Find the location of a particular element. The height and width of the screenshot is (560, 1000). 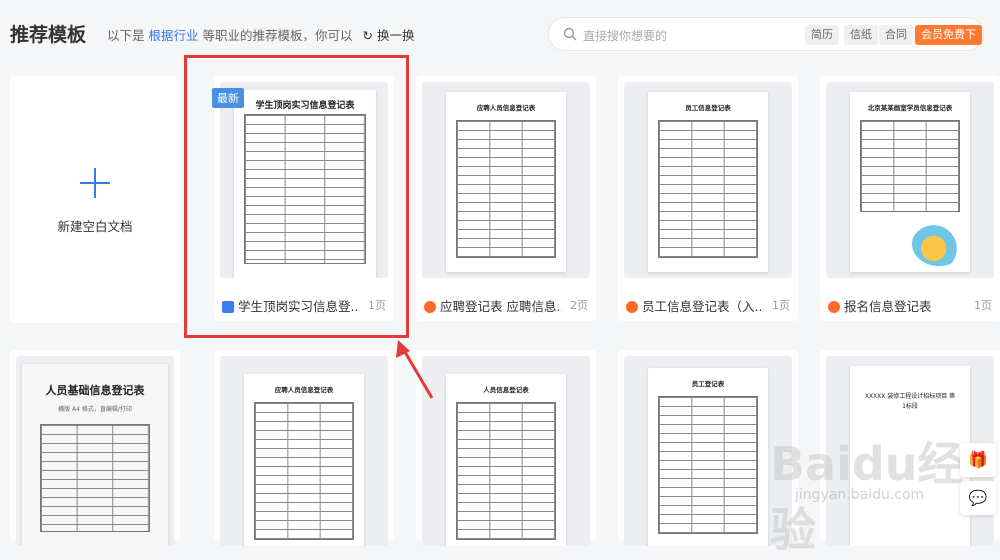

thumb-title: XXXXX 装修工程设计招标项目 第1标段 is located at coordinates (910, 401).